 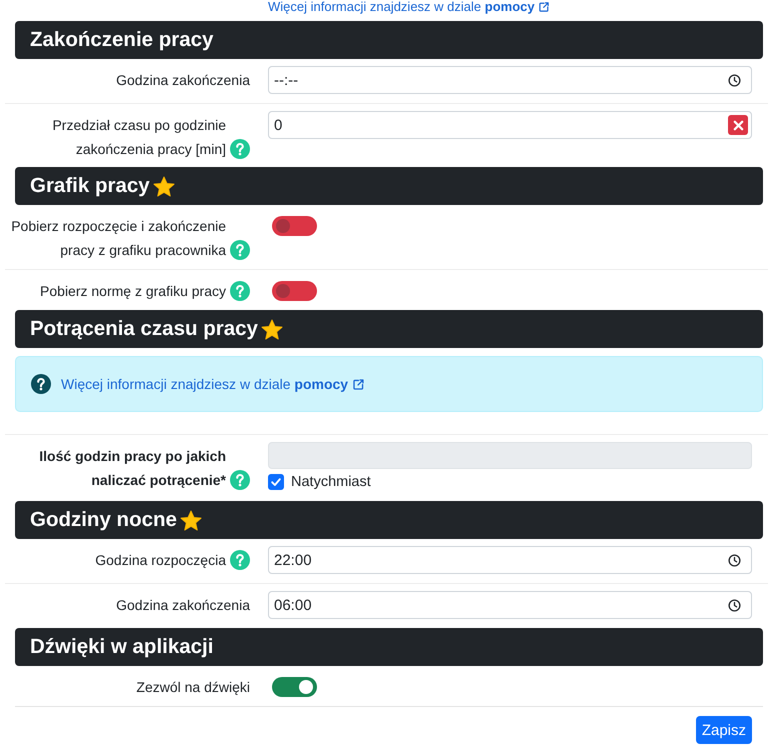 I want to click on section-title: Potrącenia czasu pracy, so click(x=144, y=329).